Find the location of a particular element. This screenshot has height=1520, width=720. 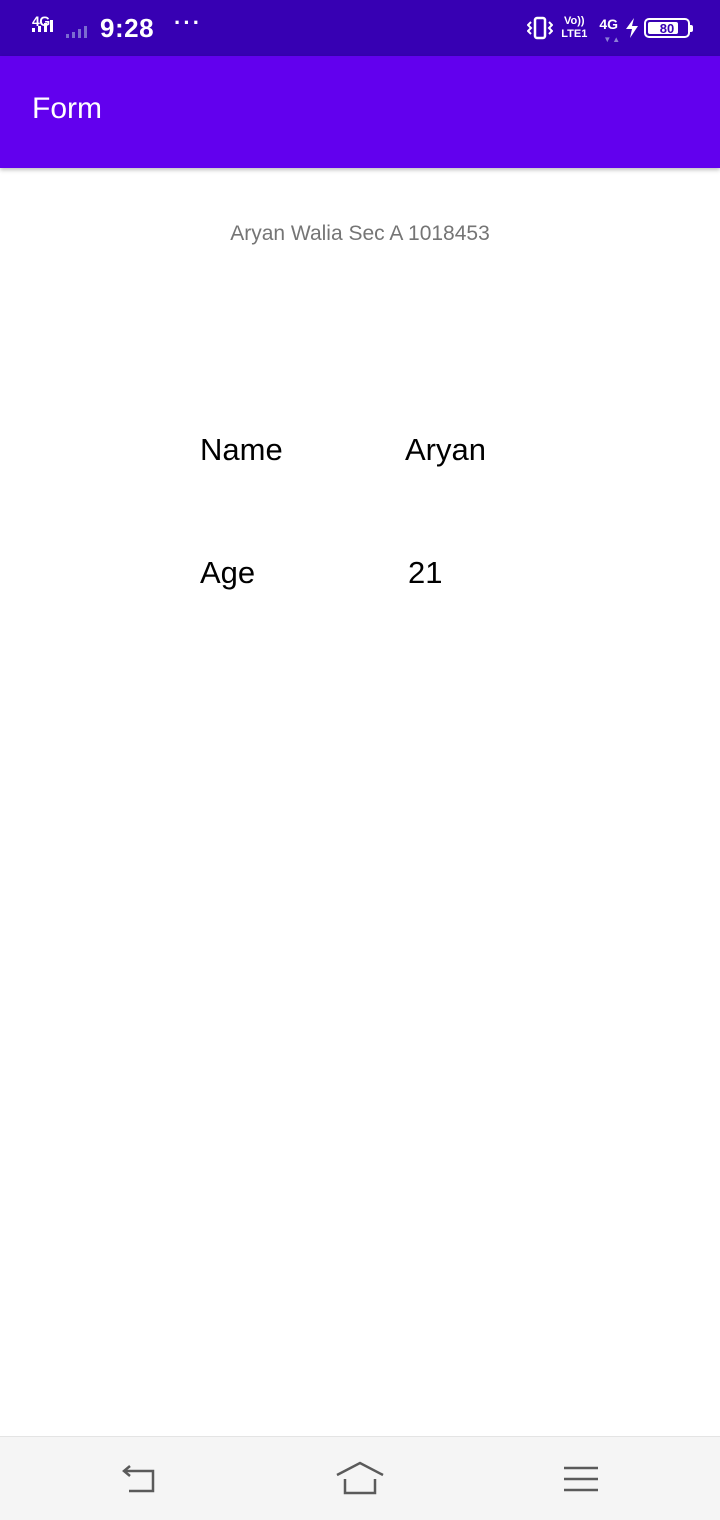

status-left: 4G 9:28 ··· is located at coordinates (116, 28).